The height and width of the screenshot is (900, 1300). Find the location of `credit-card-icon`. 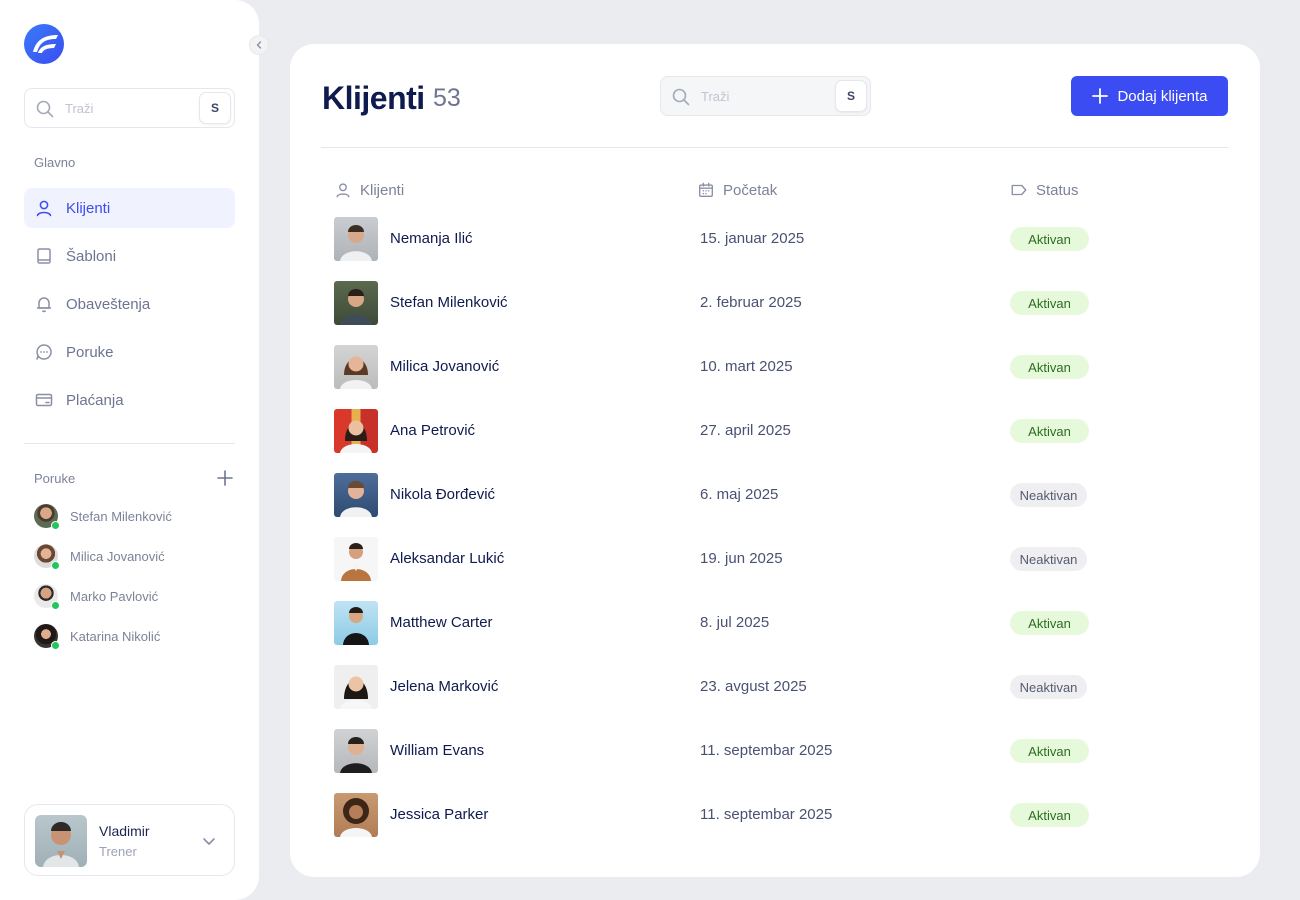

credit-card-icon is located at coordinates (44, 400).